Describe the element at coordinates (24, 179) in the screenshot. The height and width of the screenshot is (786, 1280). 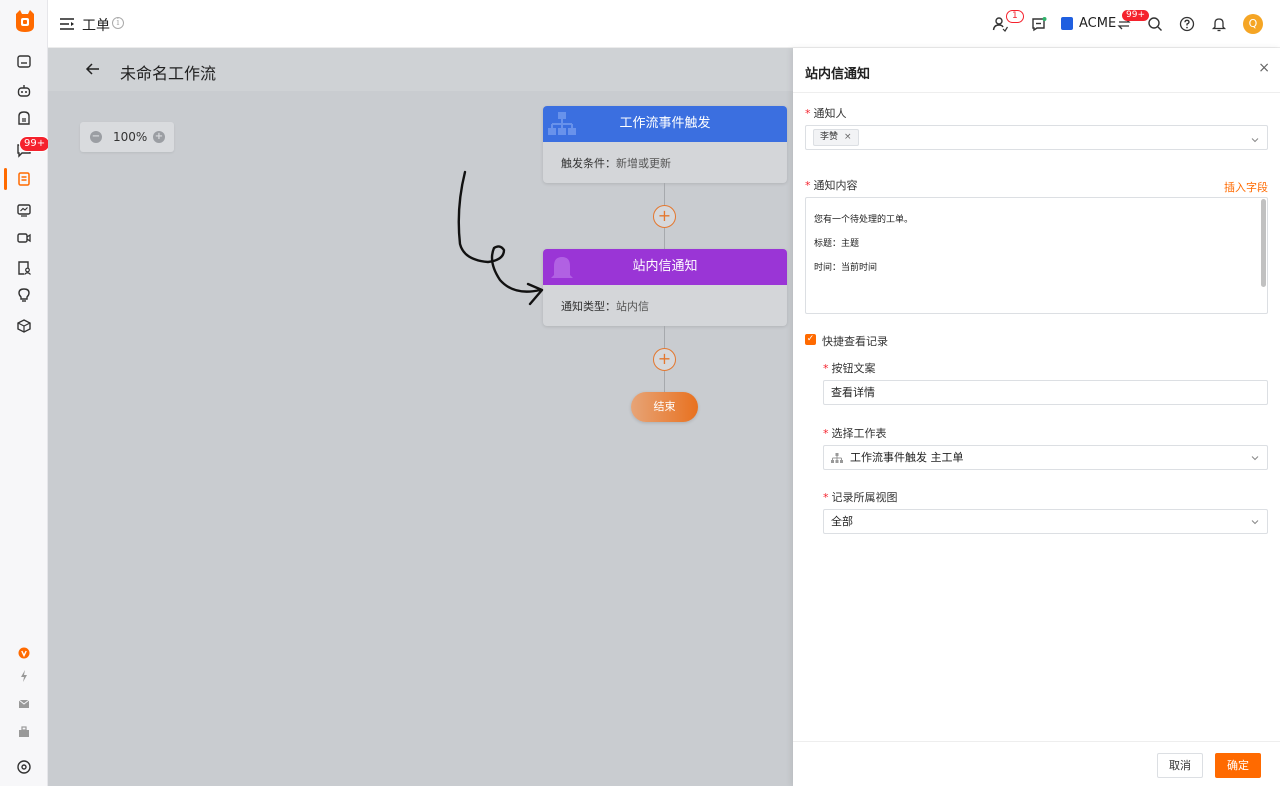
I see `document-icon` at that location.